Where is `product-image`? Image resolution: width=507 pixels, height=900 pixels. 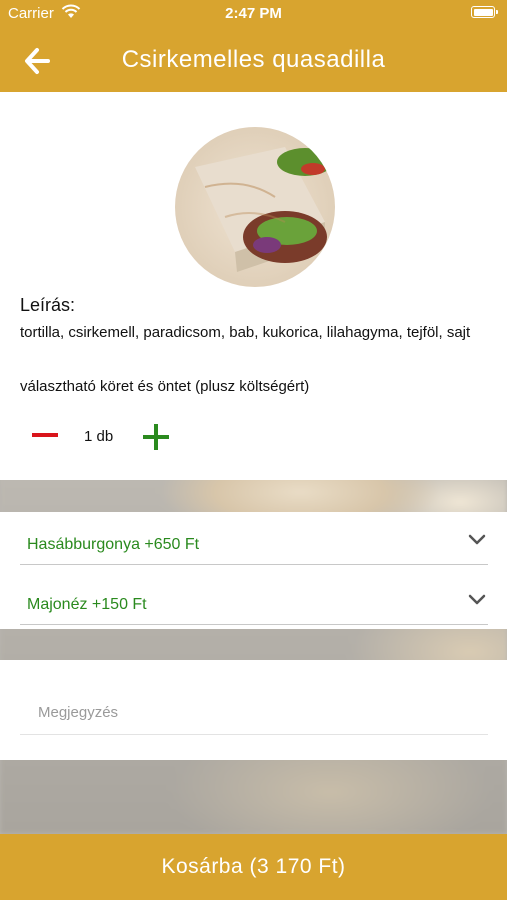
product-image is located at coordinates (255, 207).